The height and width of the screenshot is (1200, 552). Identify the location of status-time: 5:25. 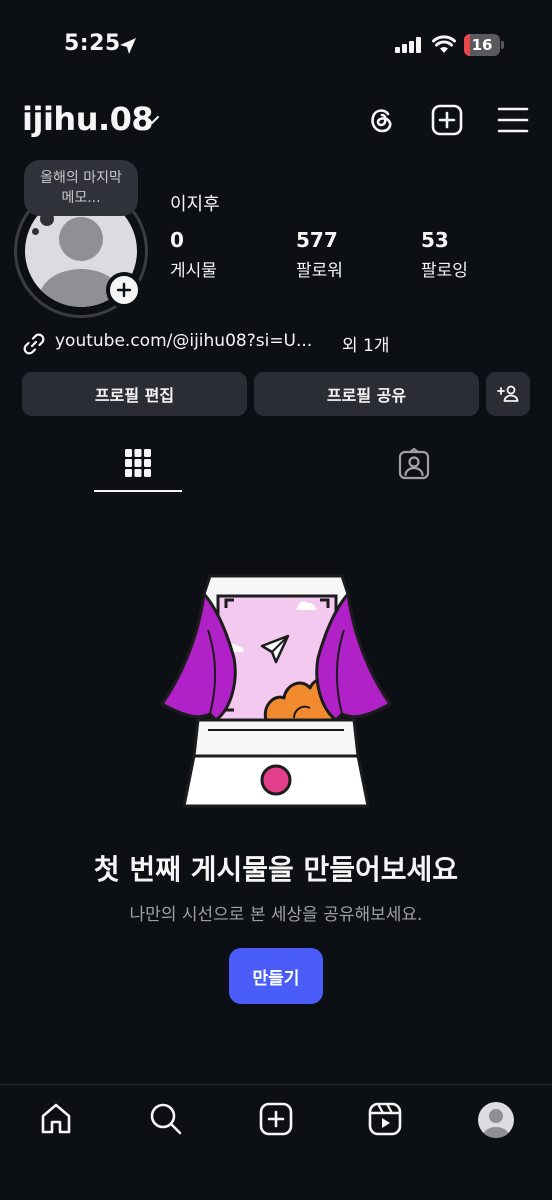
(92, 43).